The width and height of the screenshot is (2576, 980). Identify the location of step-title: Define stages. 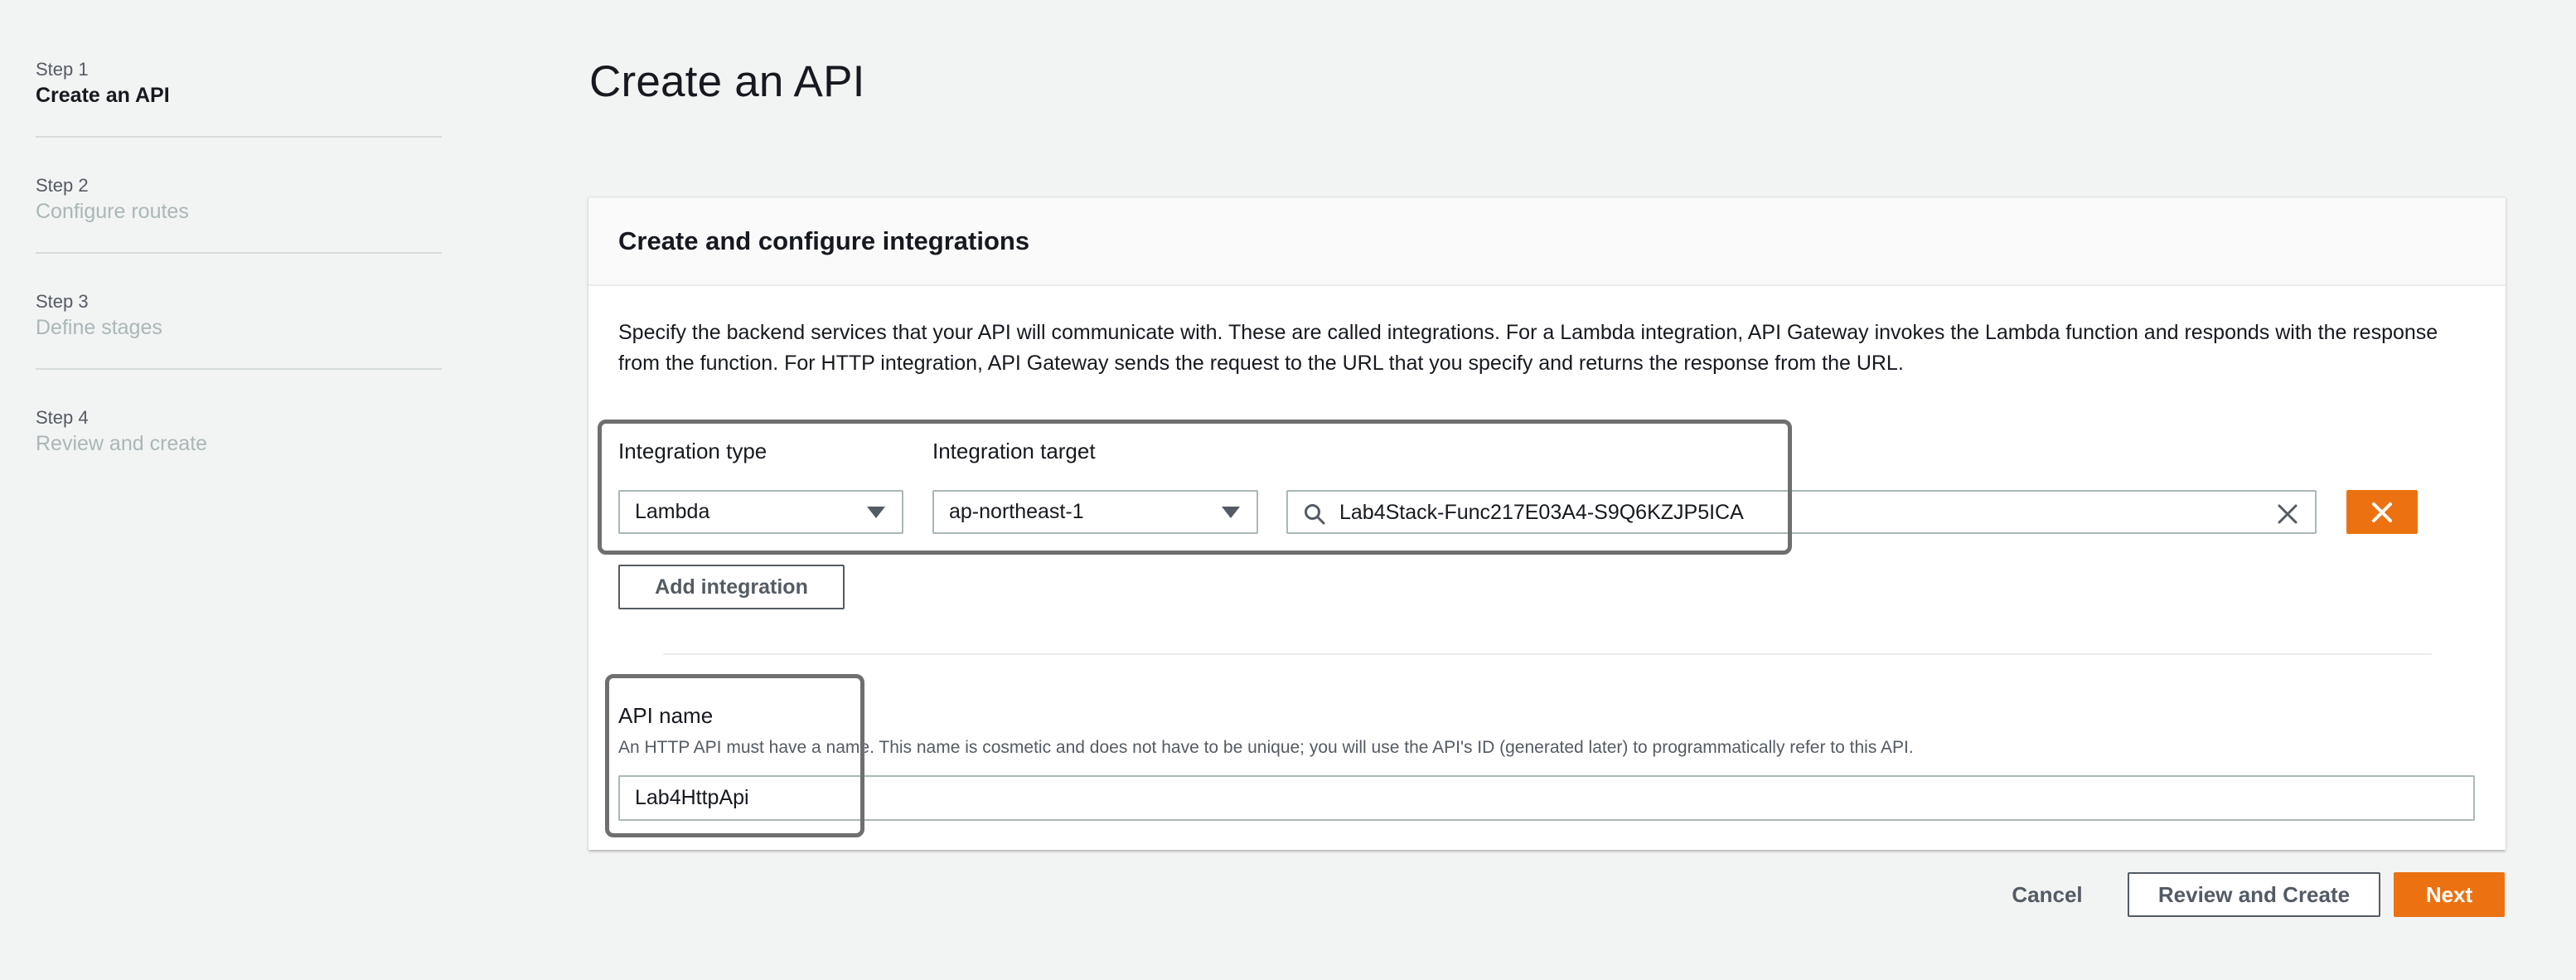
(99, 327).